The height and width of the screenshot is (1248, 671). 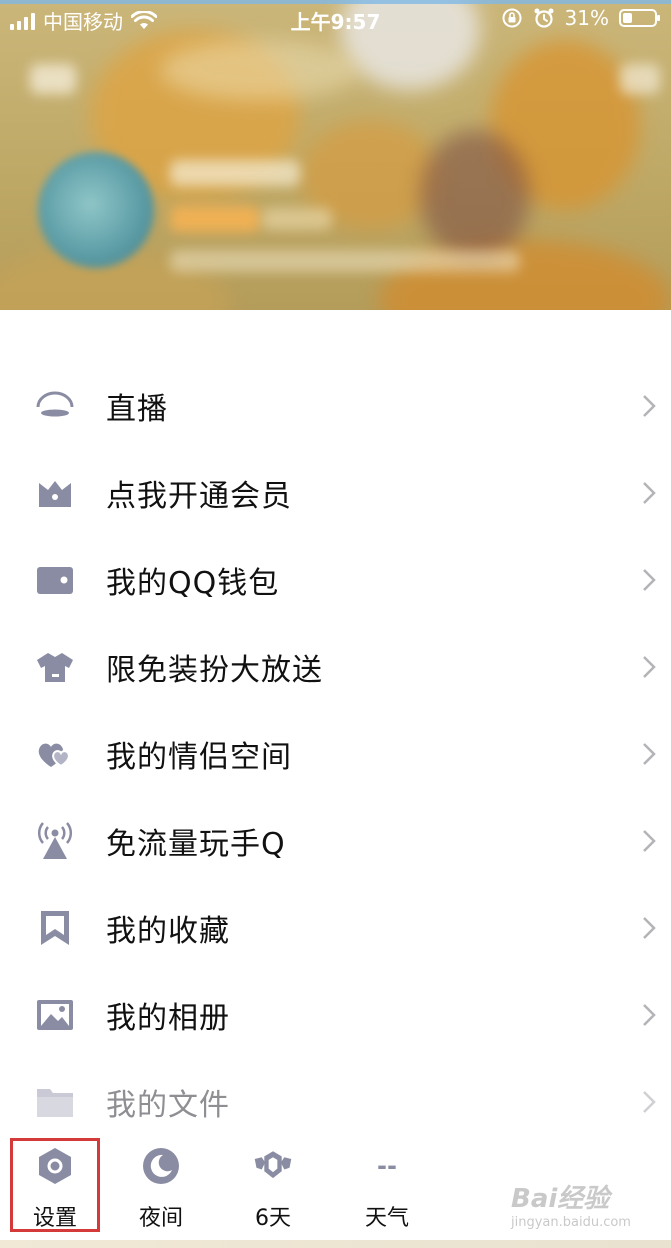 I want to click on menu-item-free-data: 免流量玩手Q, so click(x=335, y=840).